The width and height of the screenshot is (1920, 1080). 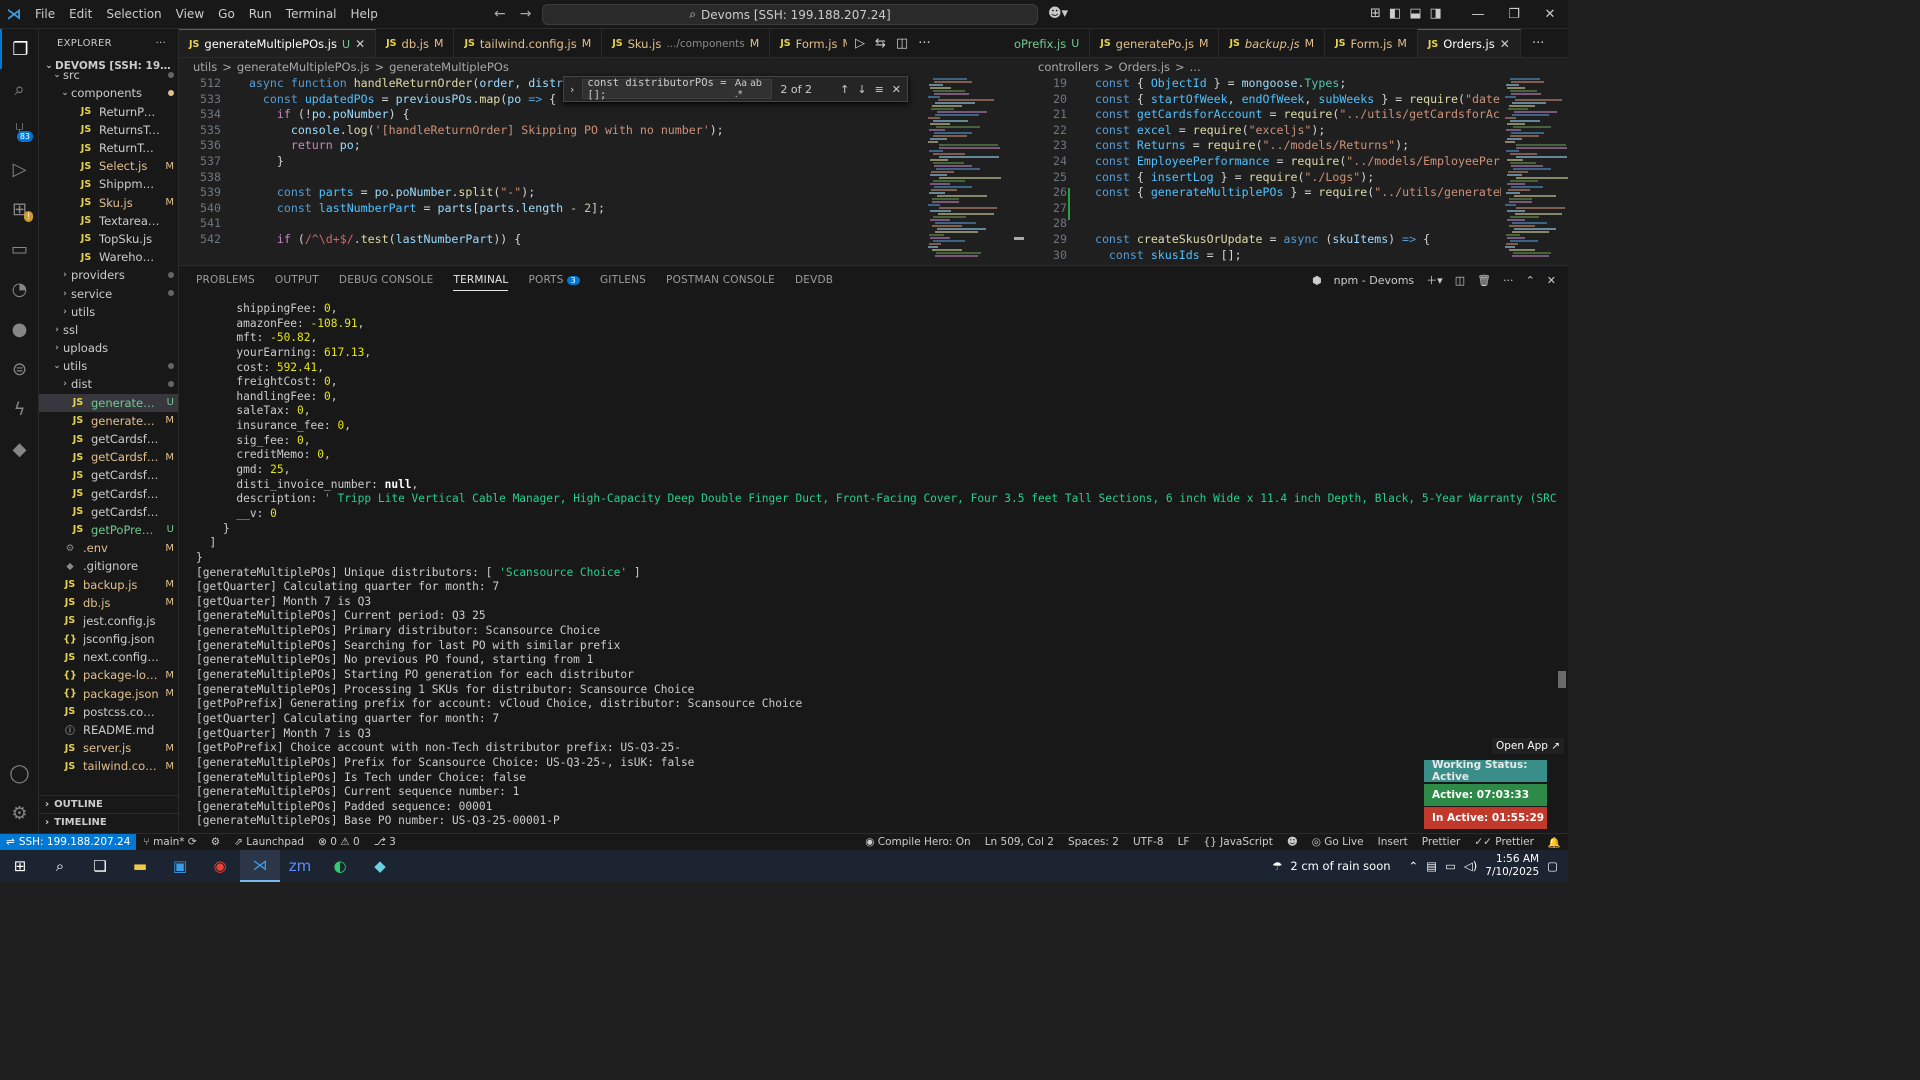 What do you see at coordinates (1148, 842) in the screenshot?
I see `encoding: UTF-8` at bounding box center [1148, 842].